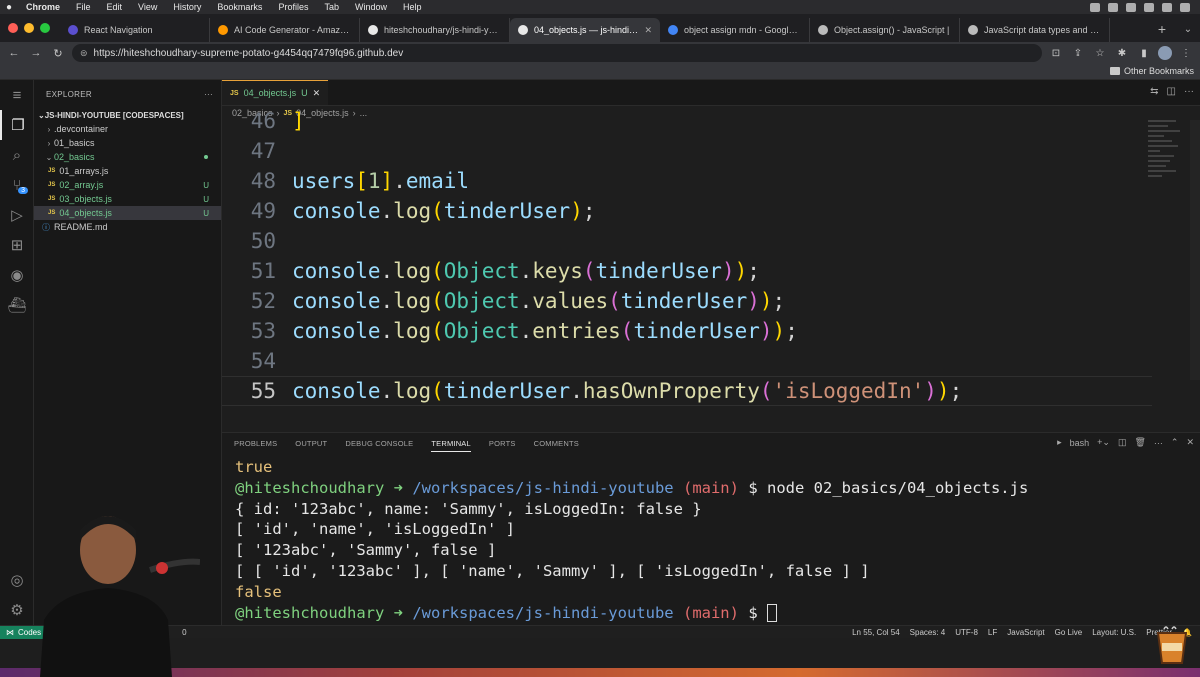 The height and width of the screenshot is (677, 1200). I want to click on browser-tab: object assign mdn - Google Se, so click(735, 30).